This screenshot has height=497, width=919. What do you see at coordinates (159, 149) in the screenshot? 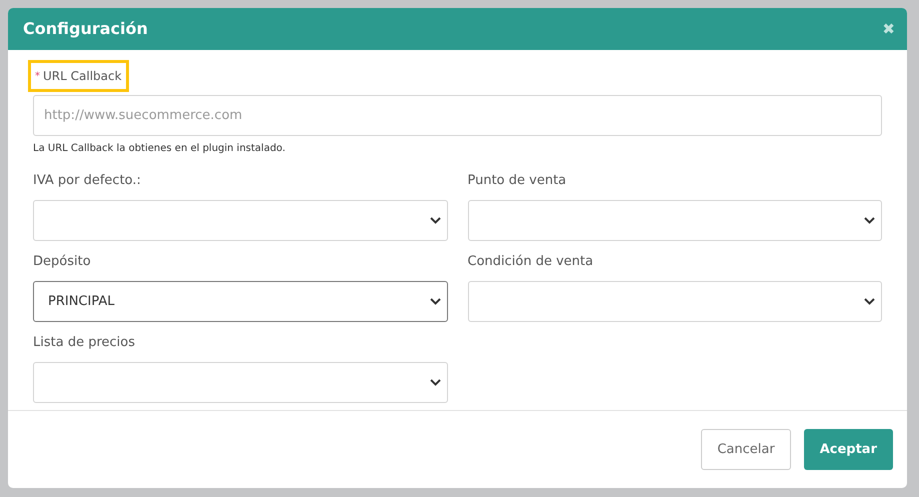
I see `help-text: La URL Callback la obtienes en el plugin instalado.` at bounding box center [159, 149].